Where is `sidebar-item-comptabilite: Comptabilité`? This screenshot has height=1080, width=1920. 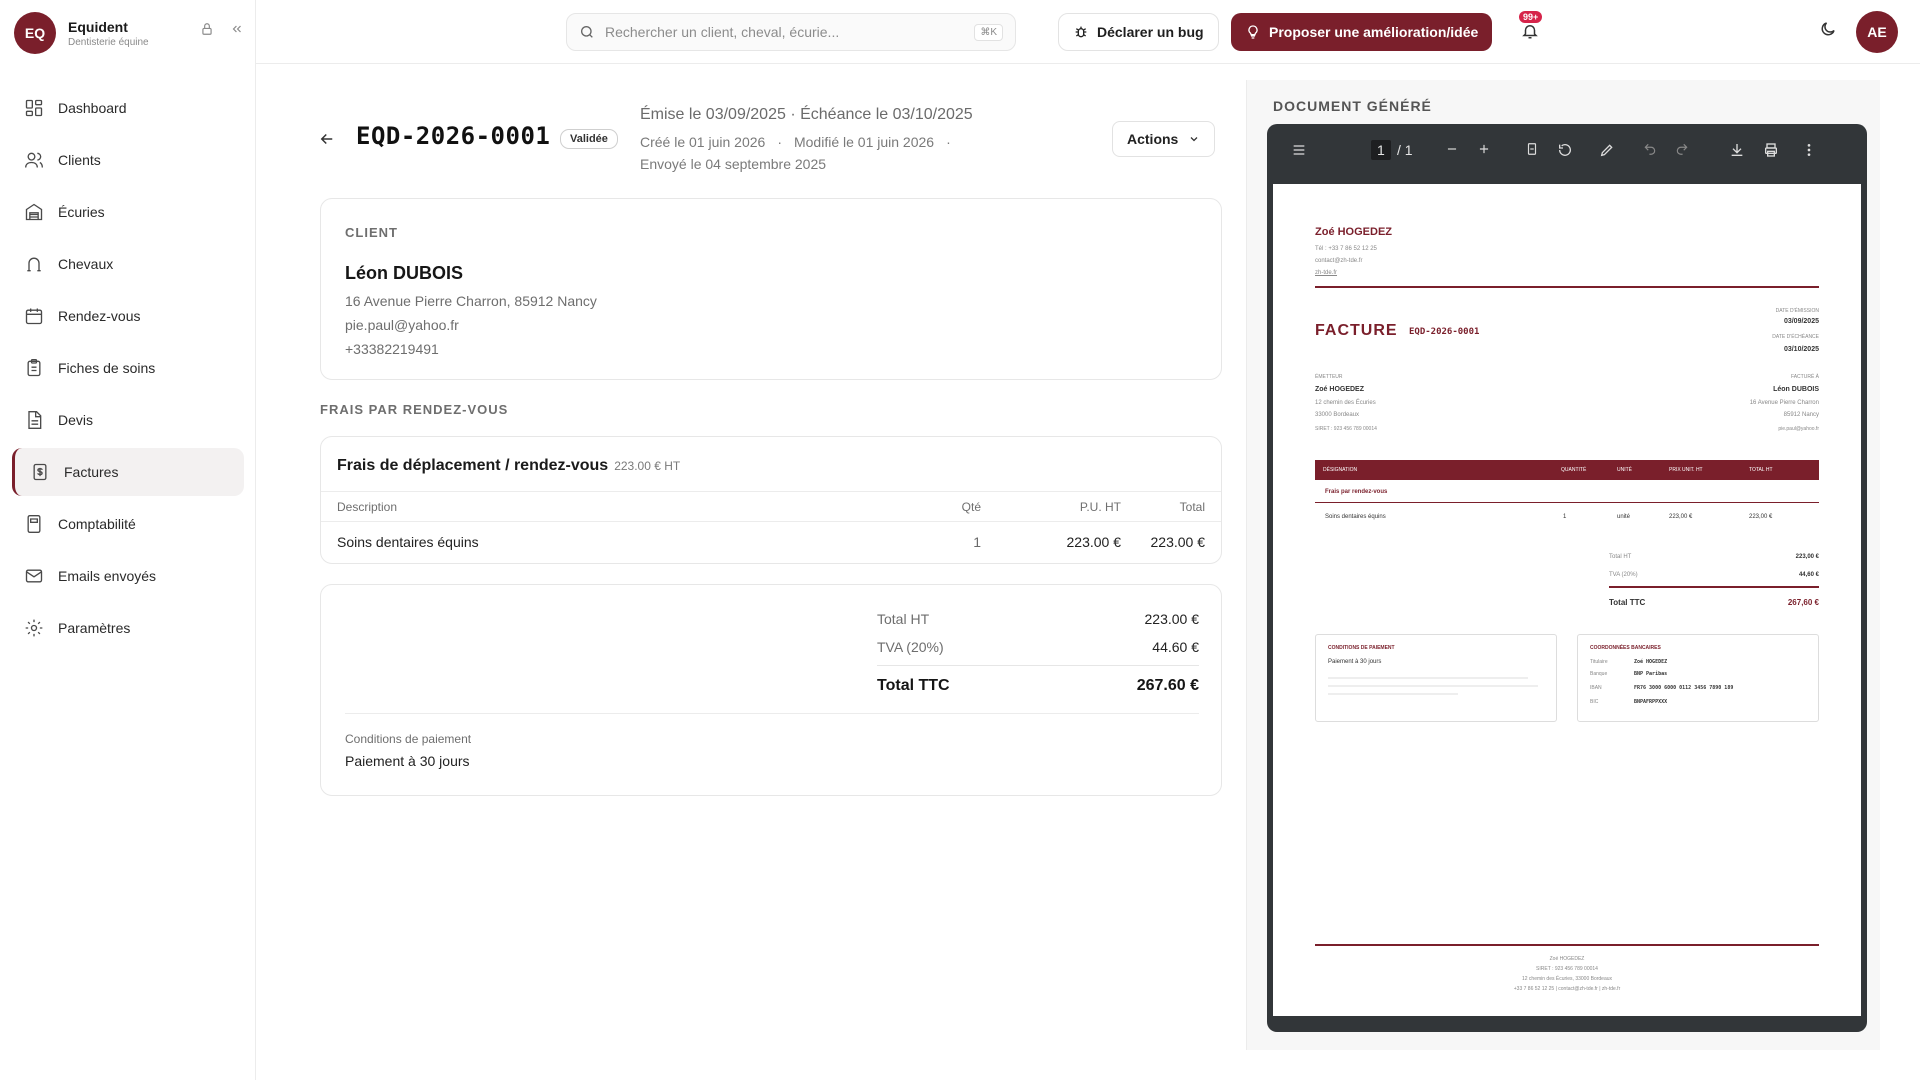
sidebar-item-comptabilite: Comptabilité is located at coordinates (128, 524).